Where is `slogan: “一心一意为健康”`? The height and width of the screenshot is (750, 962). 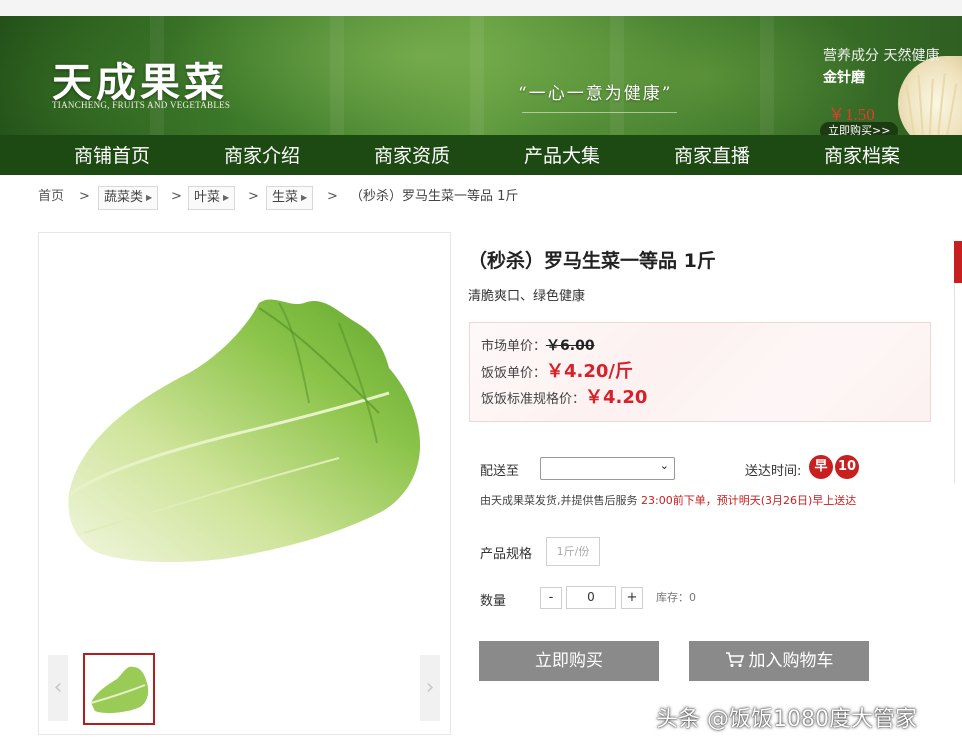
slogan: “一心一意为健康” is located at coordinates (595, 94).